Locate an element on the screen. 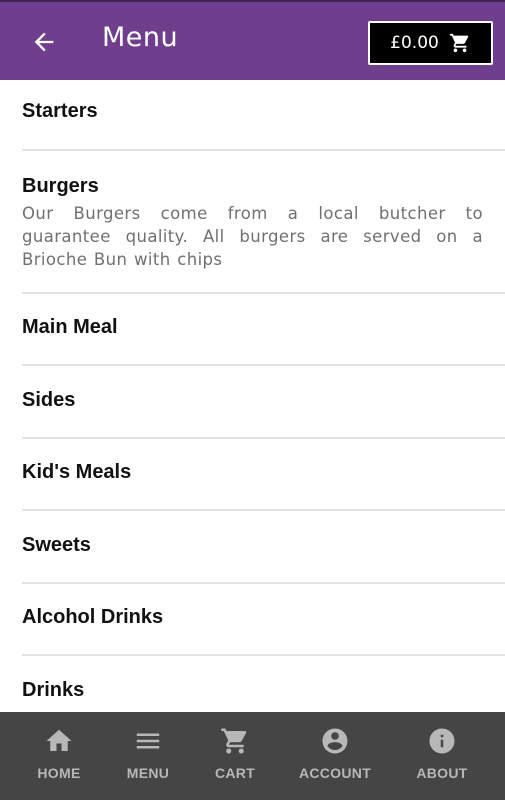 Image resolution: width=505 pixels, height=800 pixels. category-title: Burgers is located at coordinates (60, 186).